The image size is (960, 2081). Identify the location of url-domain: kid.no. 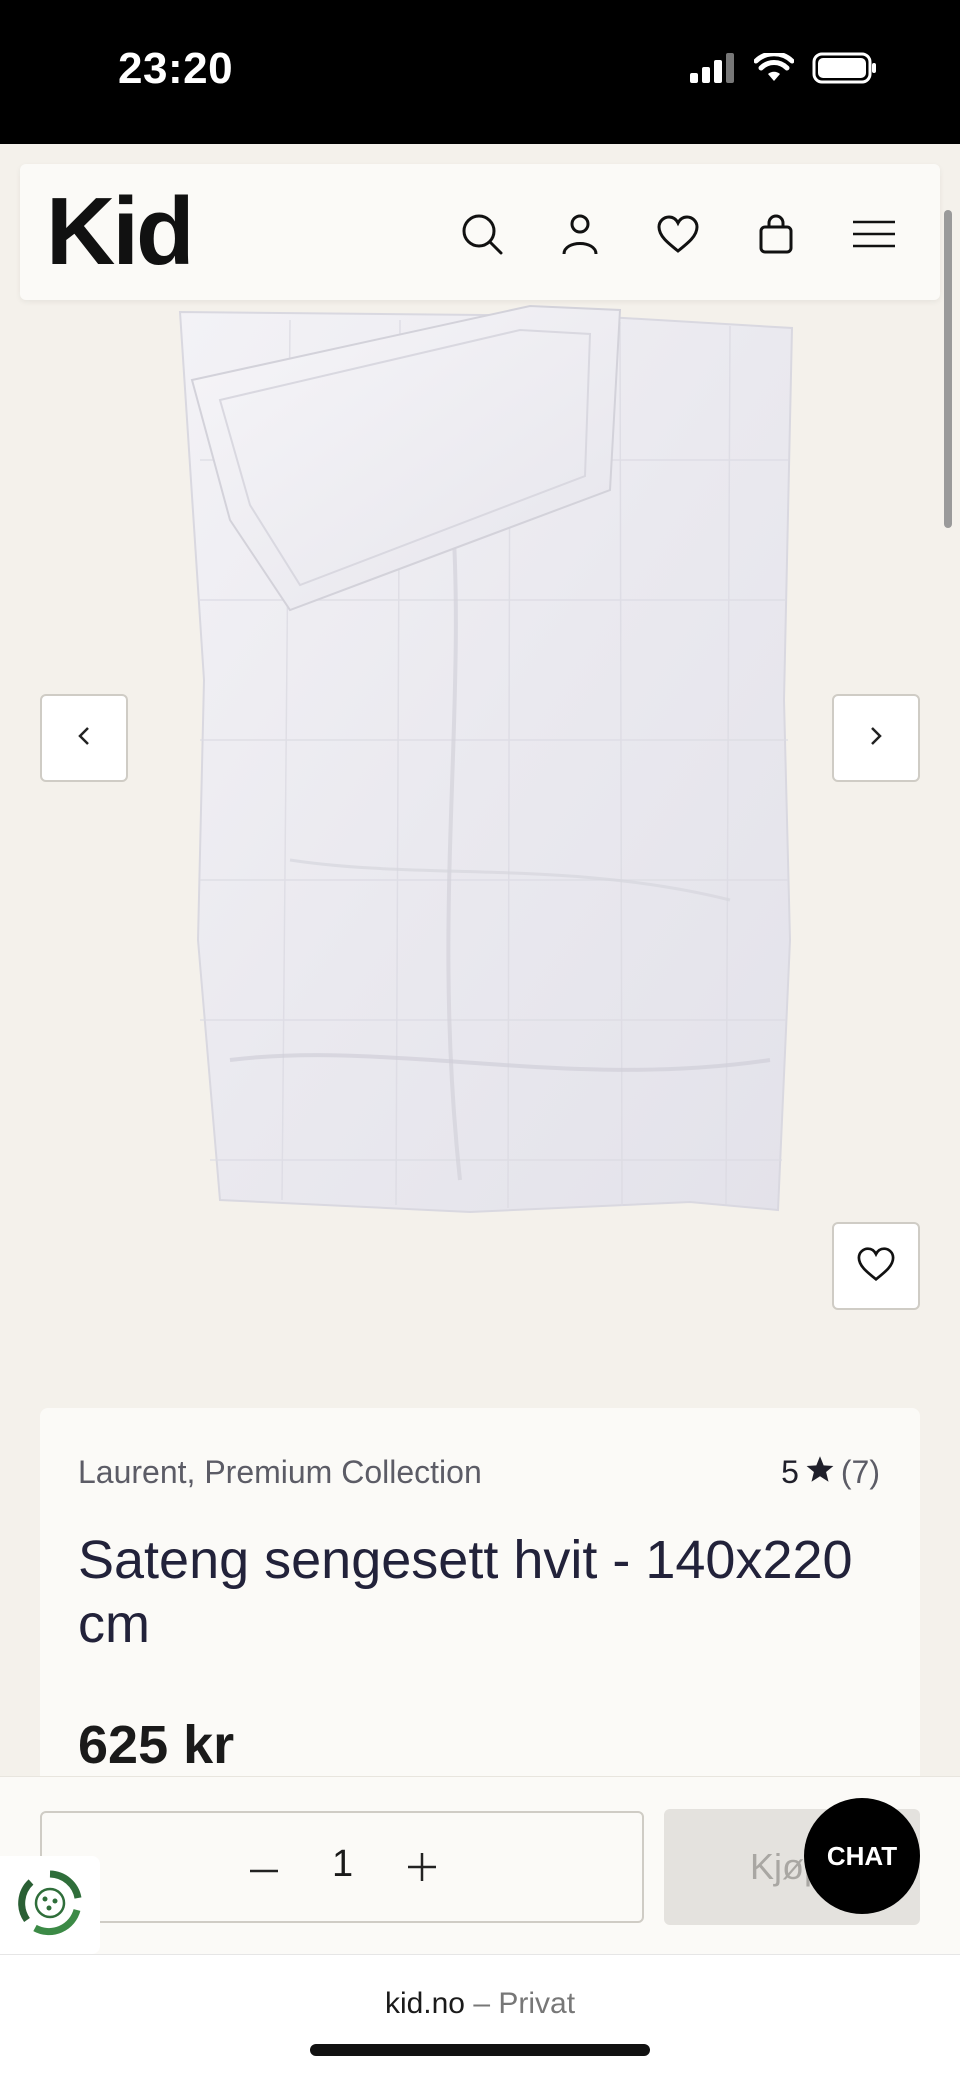
(424, 2003).